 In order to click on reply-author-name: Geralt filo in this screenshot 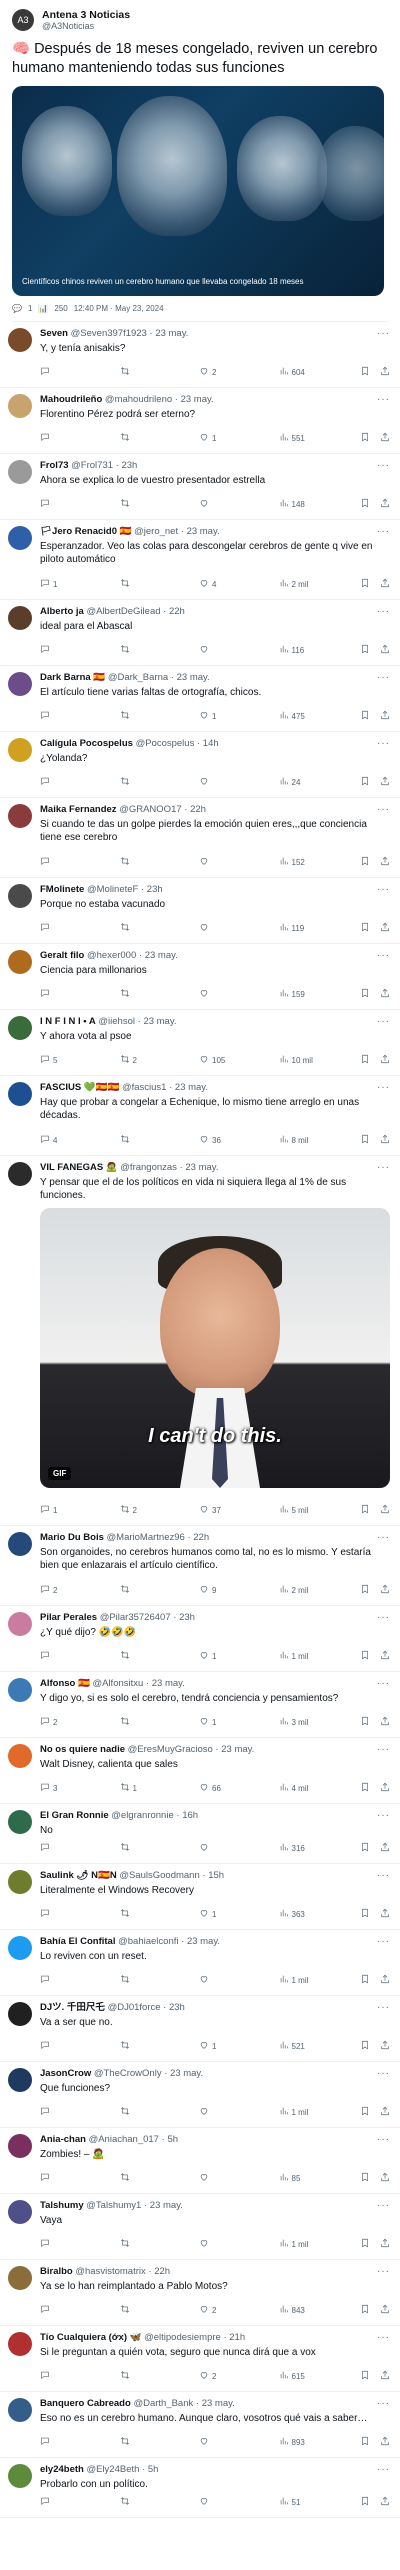, I will do `click(62, 955)`.